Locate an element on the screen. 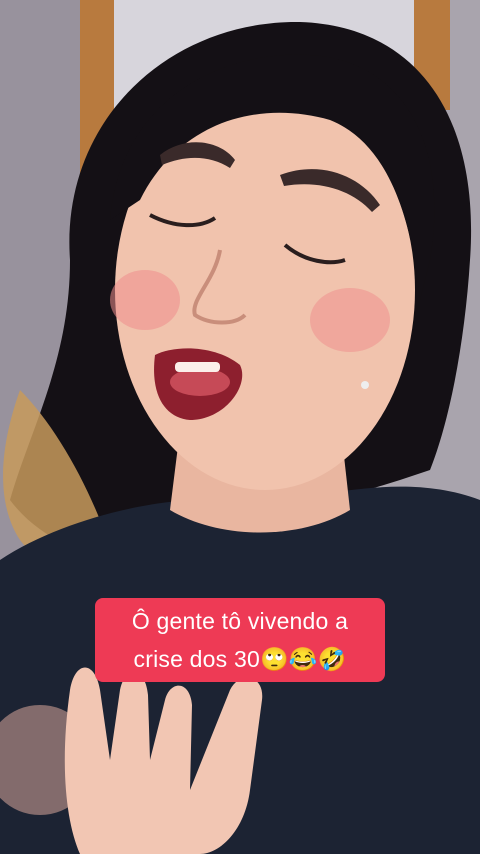 The height and width of the screenshot is (854, 480). caption-container: Ô gente tô vivendo a crise dos 30🙄😂🤣 is located at coordinates (240, 640).